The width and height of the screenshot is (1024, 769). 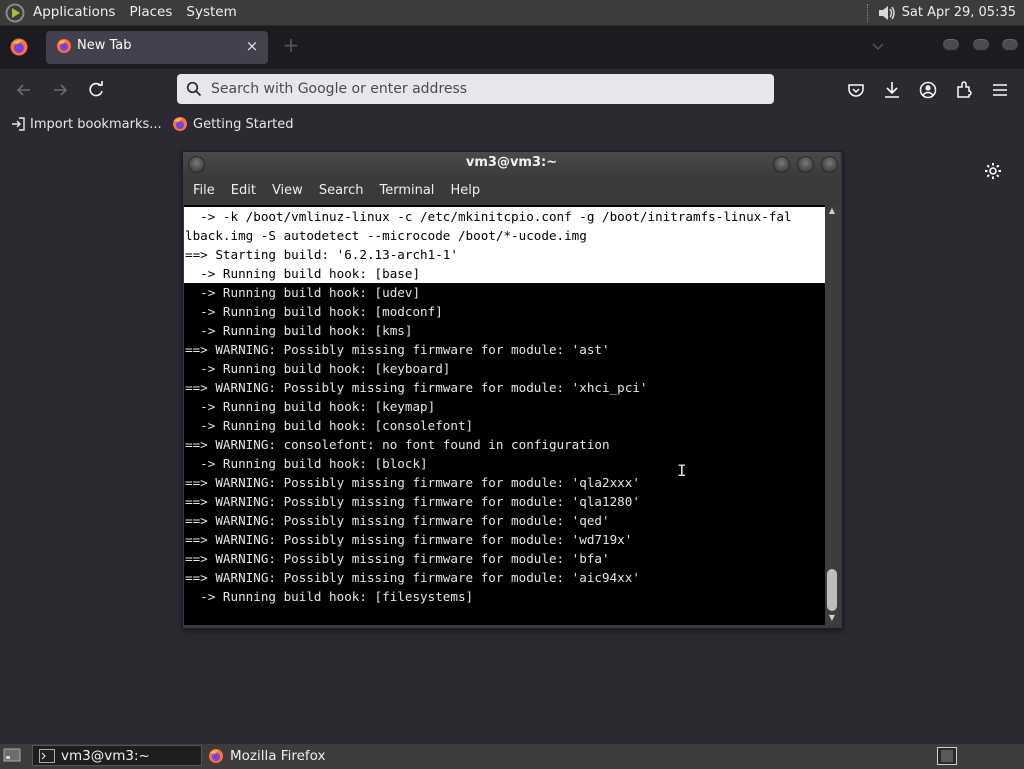 What do you see at coordinates (329, 596) in the screenshot?
I see `terminal-line: -> Running build hook: [filesystems]` at bounding box center [329, 596].